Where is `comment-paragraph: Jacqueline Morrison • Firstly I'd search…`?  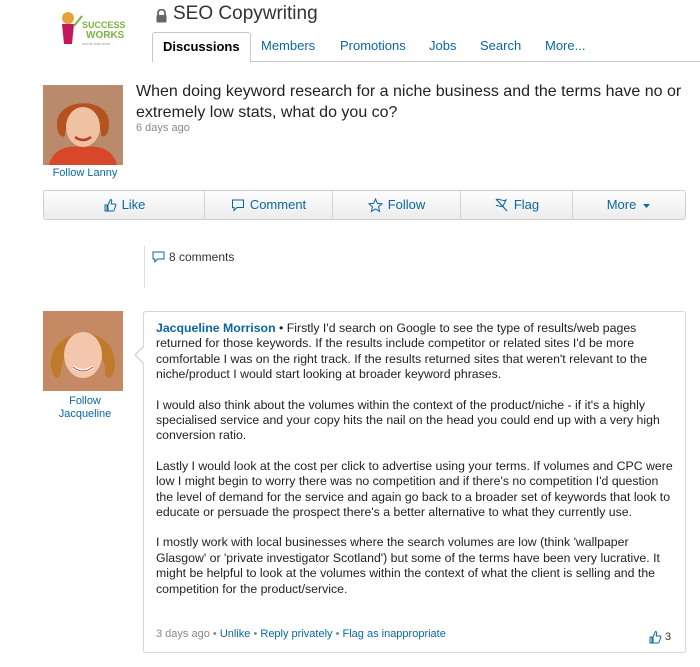 comment-paragraph: Jacqueline Morrison • Firstly I'd search… is located at coordinates (417, 352).